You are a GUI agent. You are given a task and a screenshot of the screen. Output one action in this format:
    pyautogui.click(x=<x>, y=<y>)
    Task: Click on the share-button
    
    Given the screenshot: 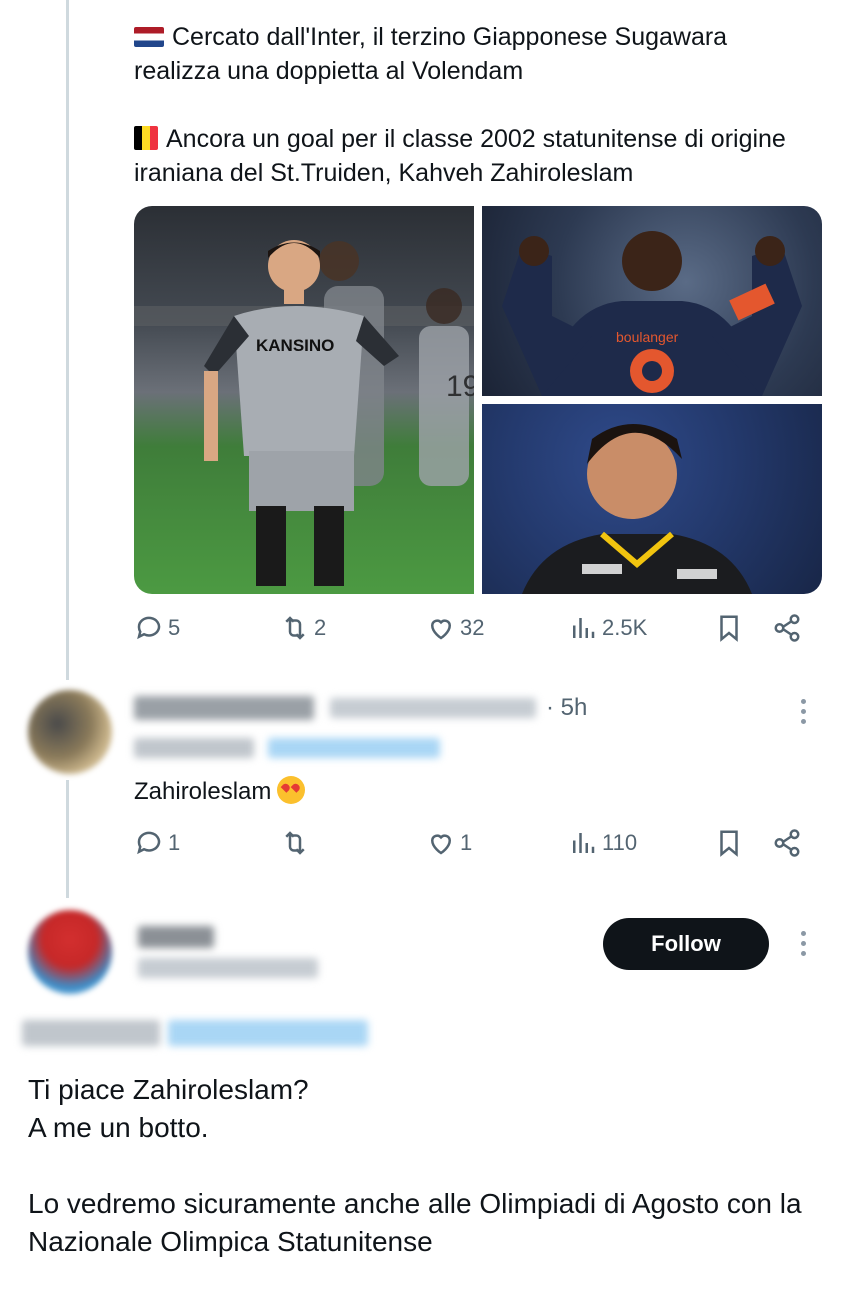 What is the action you would take?
    pyautogui.click(x=787, y=628)
    